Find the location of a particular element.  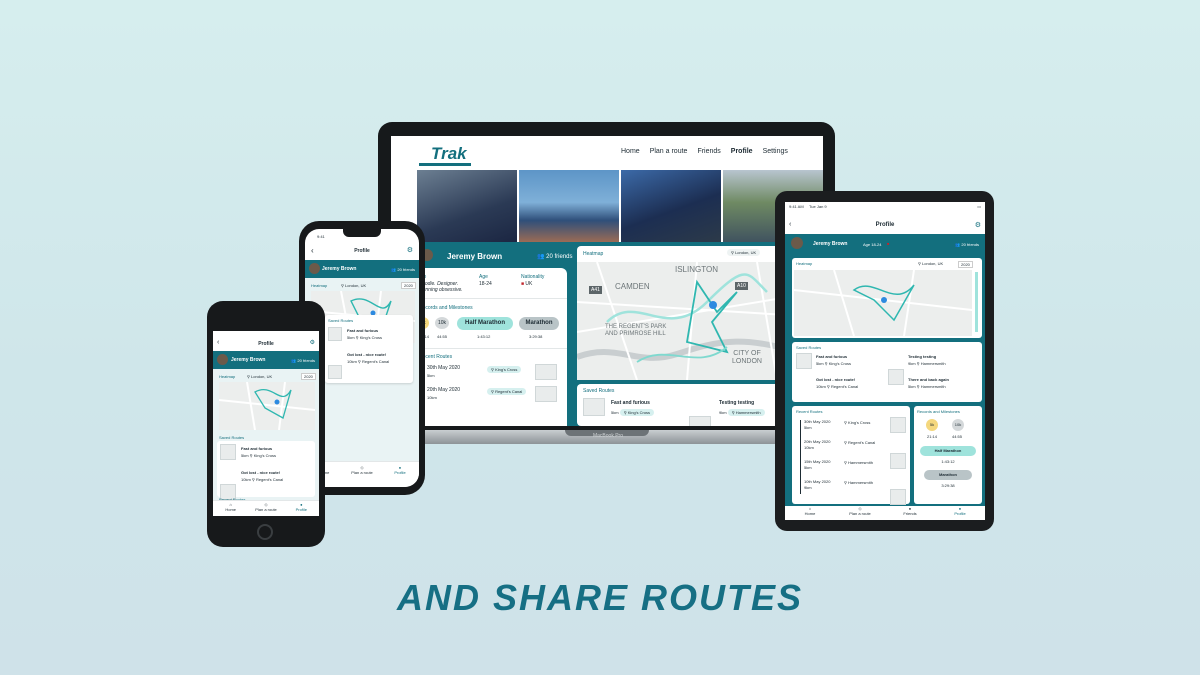

saved-route-distance: 10km is located at coordinates (352, 361).